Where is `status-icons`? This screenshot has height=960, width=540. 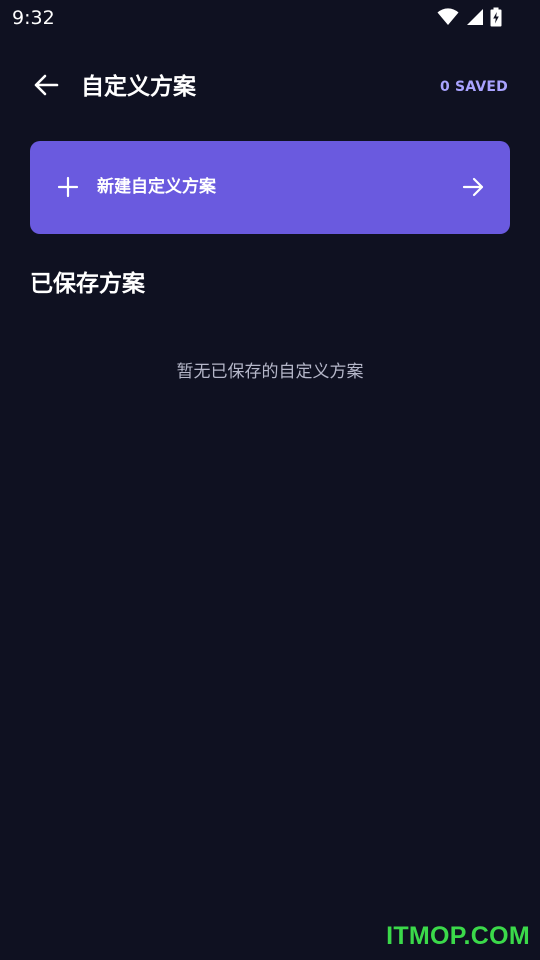
status-icons is located at coordinates (469, 17).